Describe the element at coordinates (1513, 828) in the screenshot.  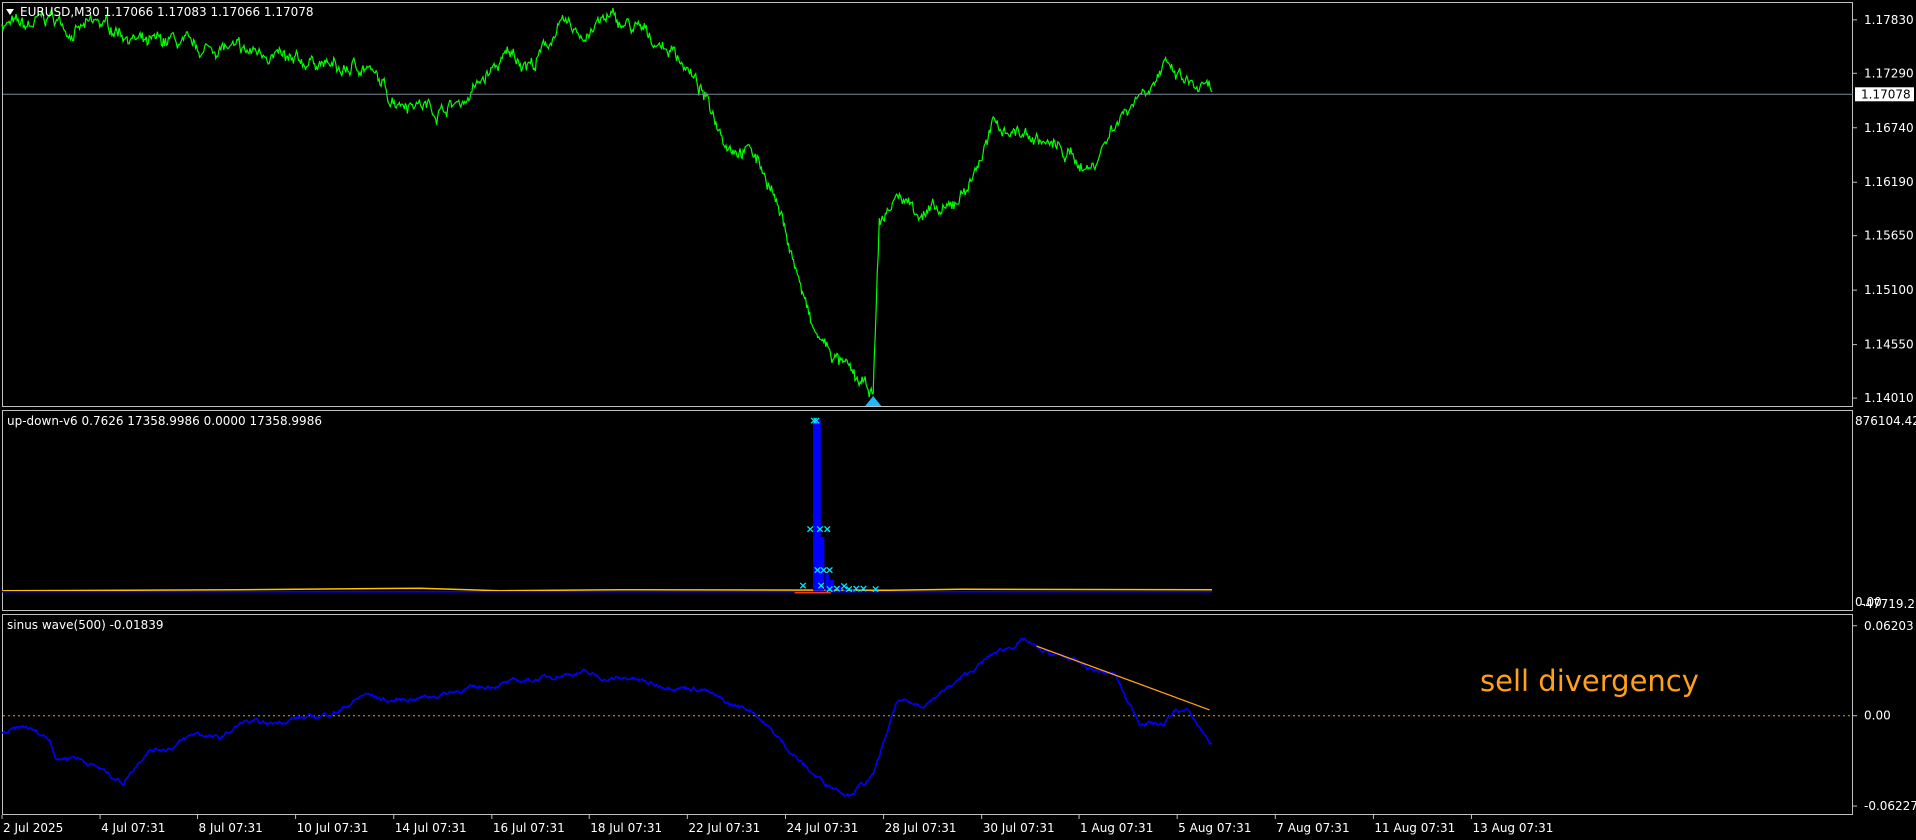
I see `time-axis-label: 13 Aug 07:31` at that location.